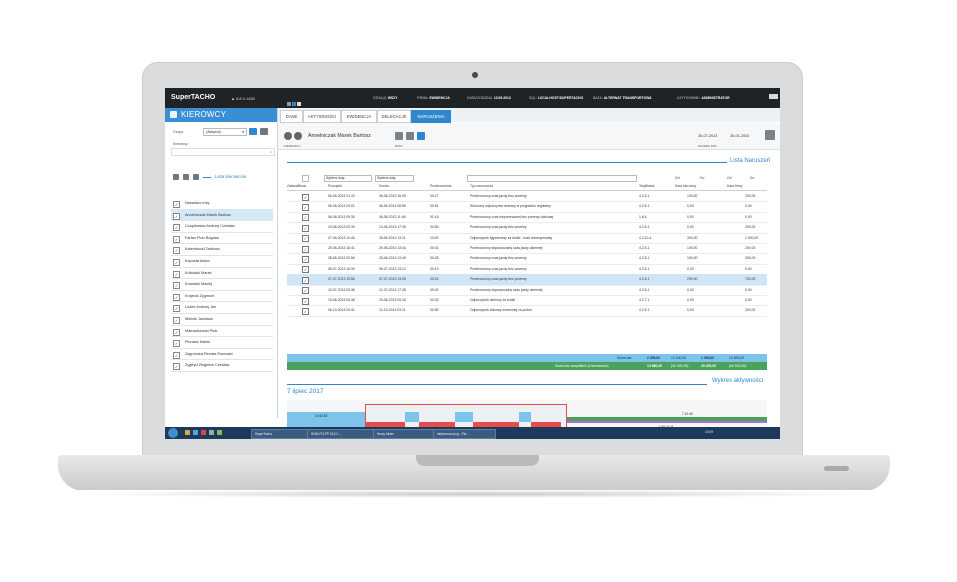 Image resolution: width=957 pixels, height=582 pixels. What do you see at coordinates (187, 432) in the screenshot?
I see `quicklaunch-folder-icon` at bounding box center [187, 432].